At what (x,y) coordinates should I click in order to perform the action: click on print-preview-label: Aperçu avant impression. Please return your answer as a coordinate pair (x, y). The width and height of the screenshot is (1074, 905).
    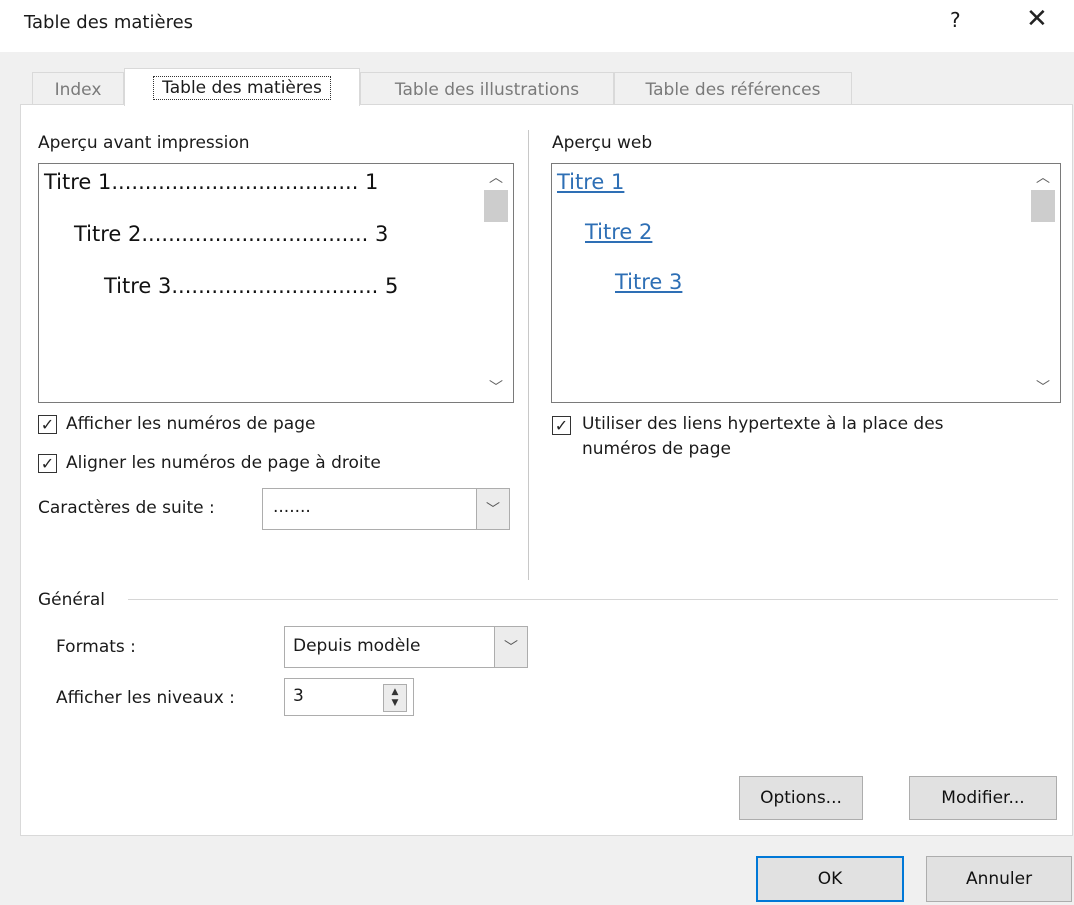
    Looking at the image, I should click on (144, 143).